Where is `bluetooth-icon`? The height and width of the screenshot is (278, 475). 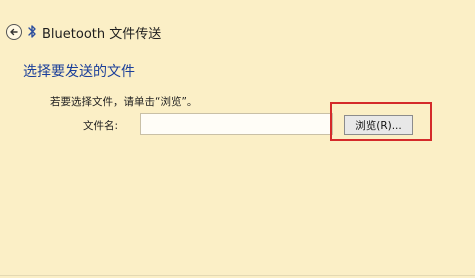 bluetooth-icon is located at coordinates (32, 31).